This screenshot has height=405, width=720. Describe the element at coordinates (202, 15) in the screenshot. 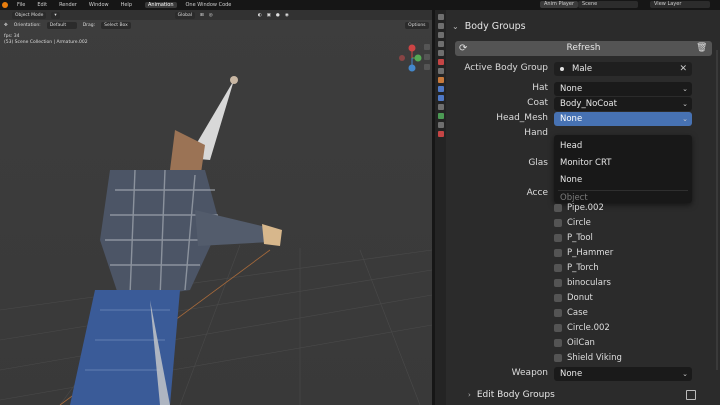

I see `snap-icon: ⊞` at that location.